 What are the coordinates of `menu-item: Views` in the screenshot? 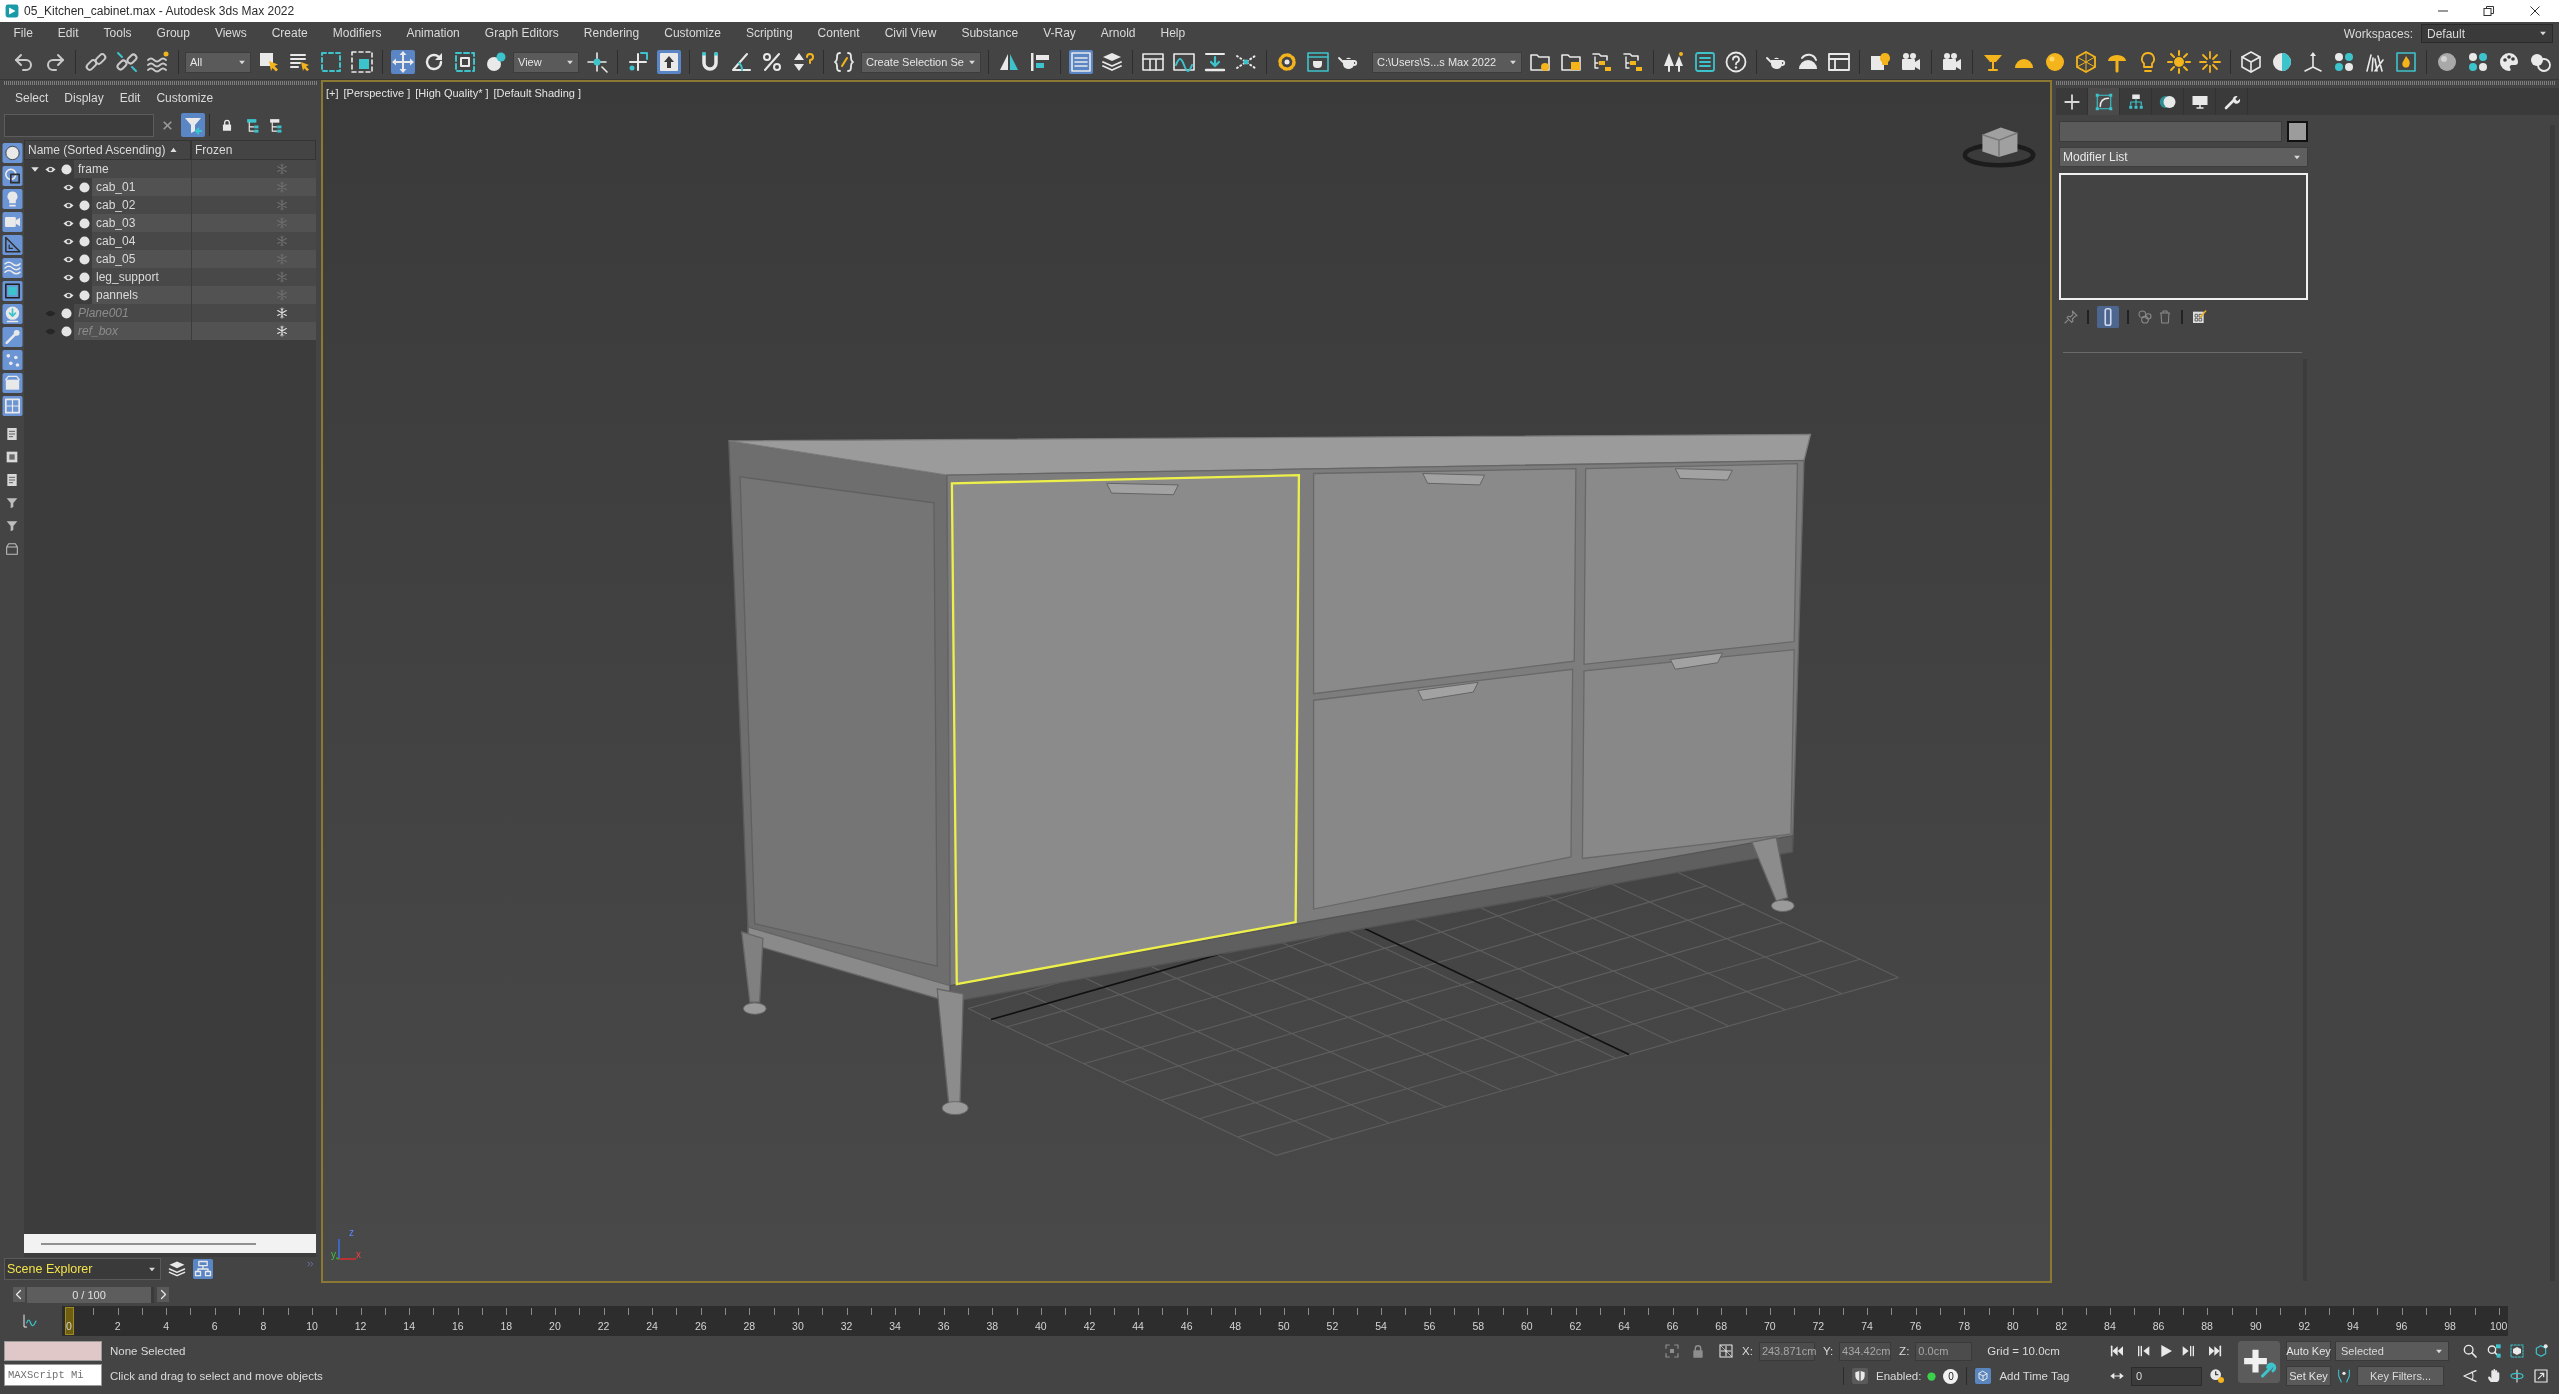 It's located at (231, 33).